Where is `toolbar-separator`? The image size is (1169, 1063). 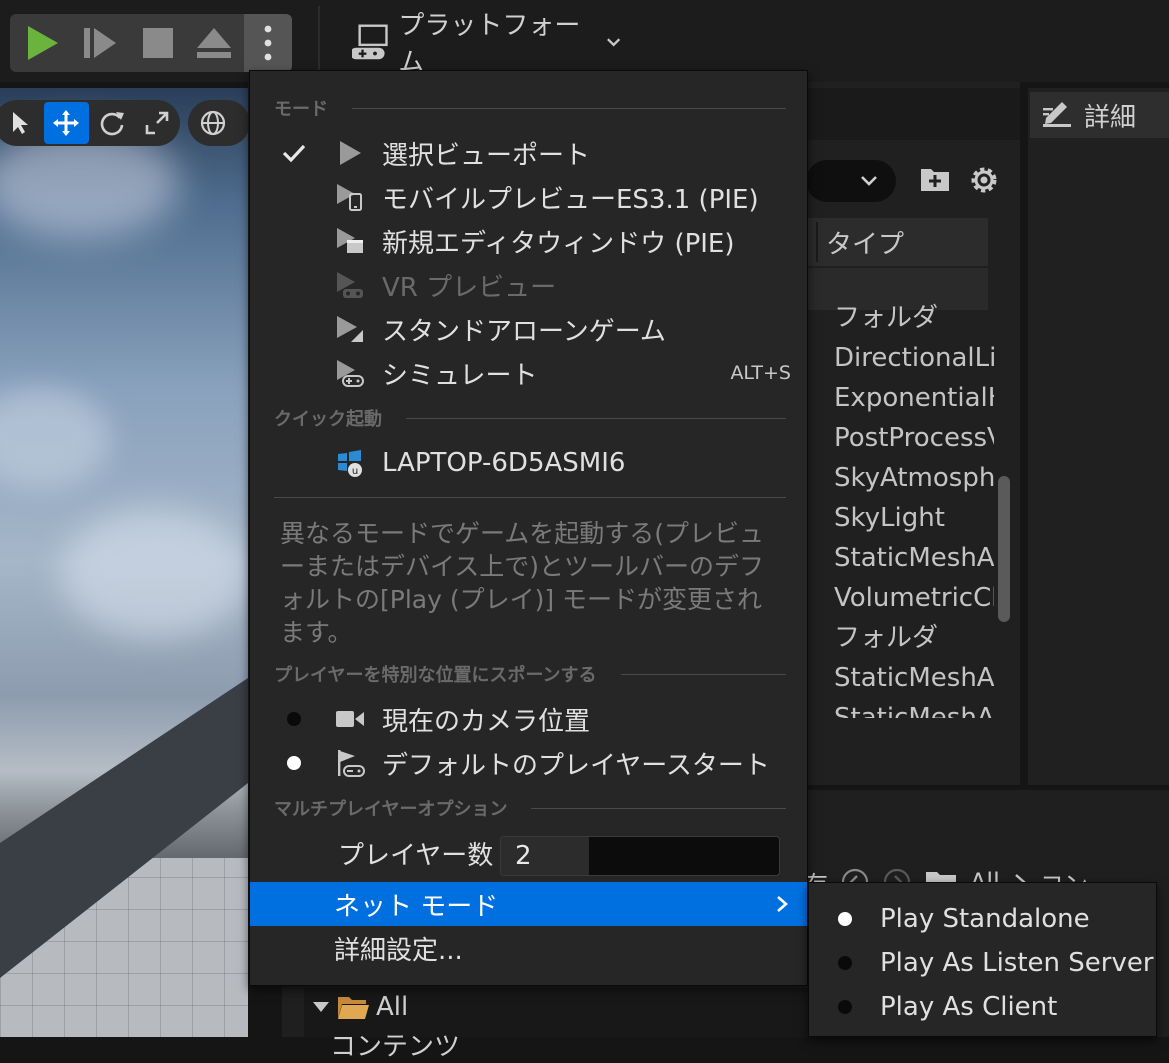 toolbar-separator is located at coordinates (319, 41).